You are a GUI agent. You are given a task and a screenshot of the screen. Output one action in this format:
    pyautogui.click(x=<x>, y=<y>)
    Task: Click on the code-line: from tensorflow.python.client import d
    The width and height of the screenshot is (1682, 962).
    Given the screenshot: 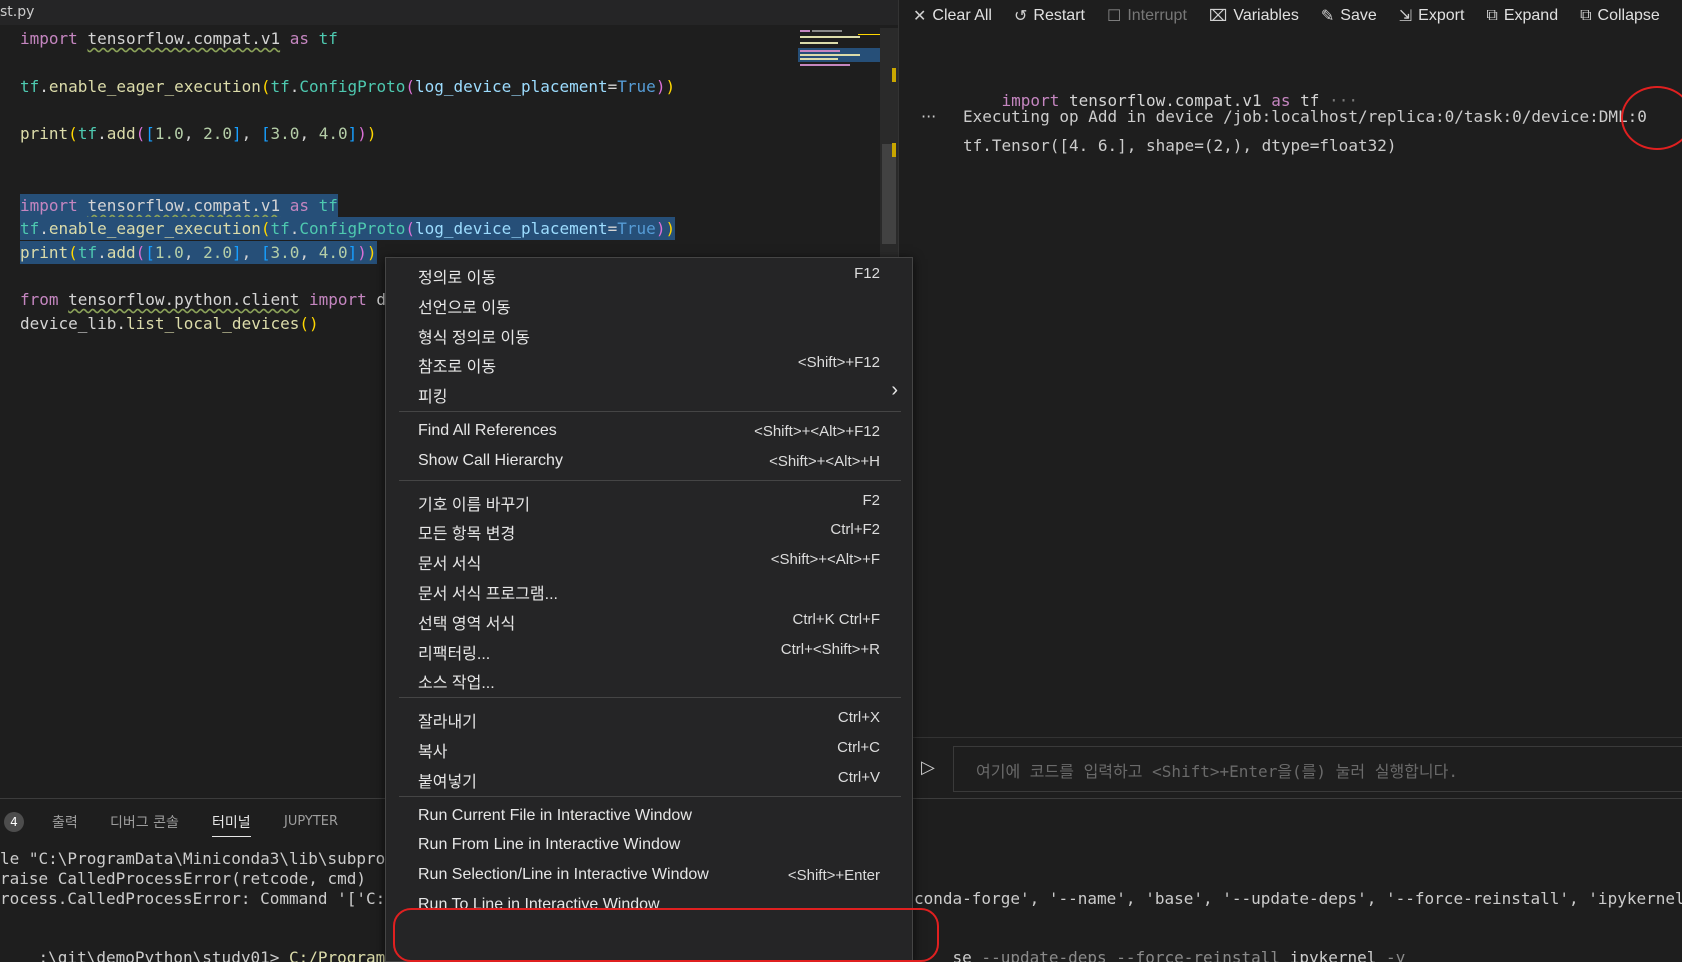 What is the action you would take?
    pyautogui.click(x=203, y=299)
    